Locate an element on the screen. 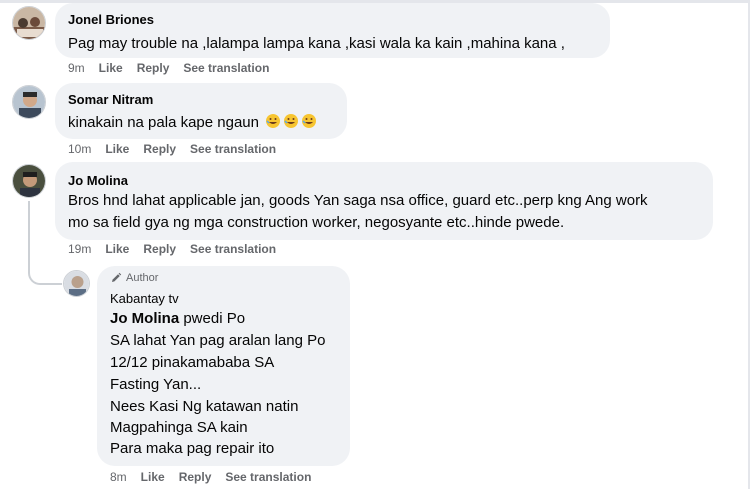  comment-actions: 9m Like Reply See translation is located at coordinates (175, 68).